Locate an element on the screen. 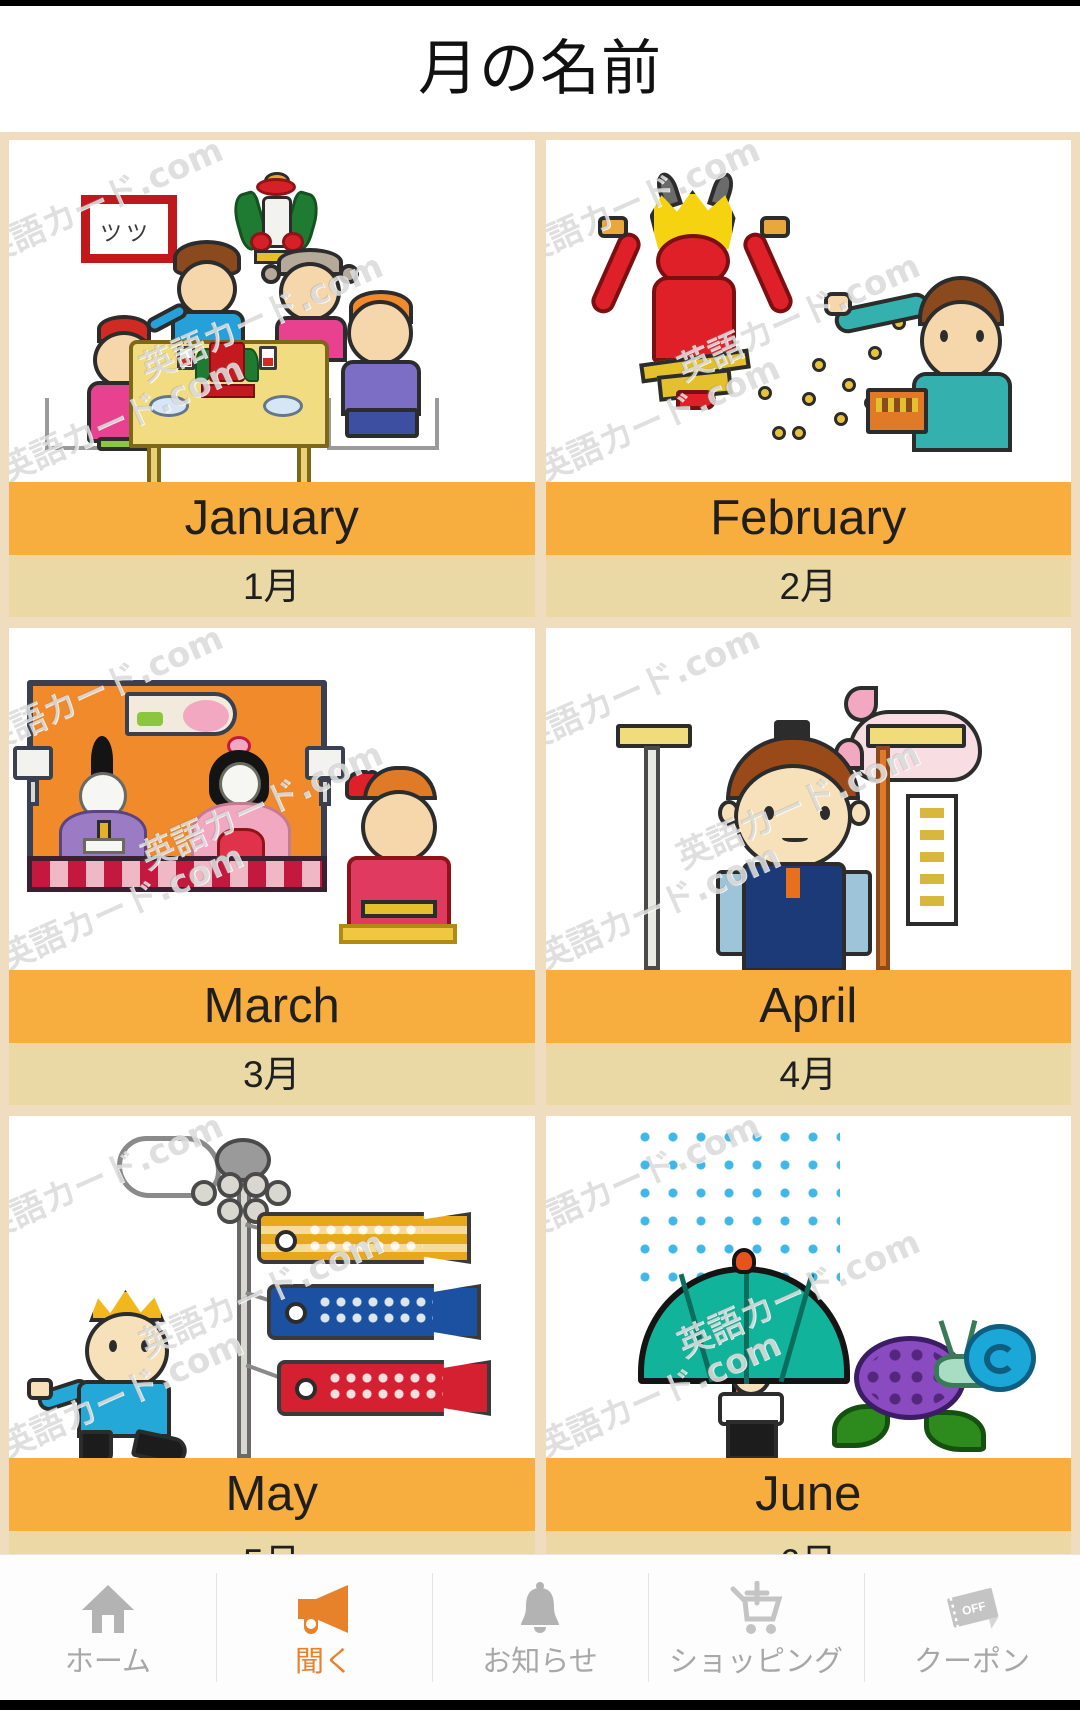 The height and width of the screenshot is (1710, 1080). month-label-ja-february: 2月 is located at coordinates (808, 586).